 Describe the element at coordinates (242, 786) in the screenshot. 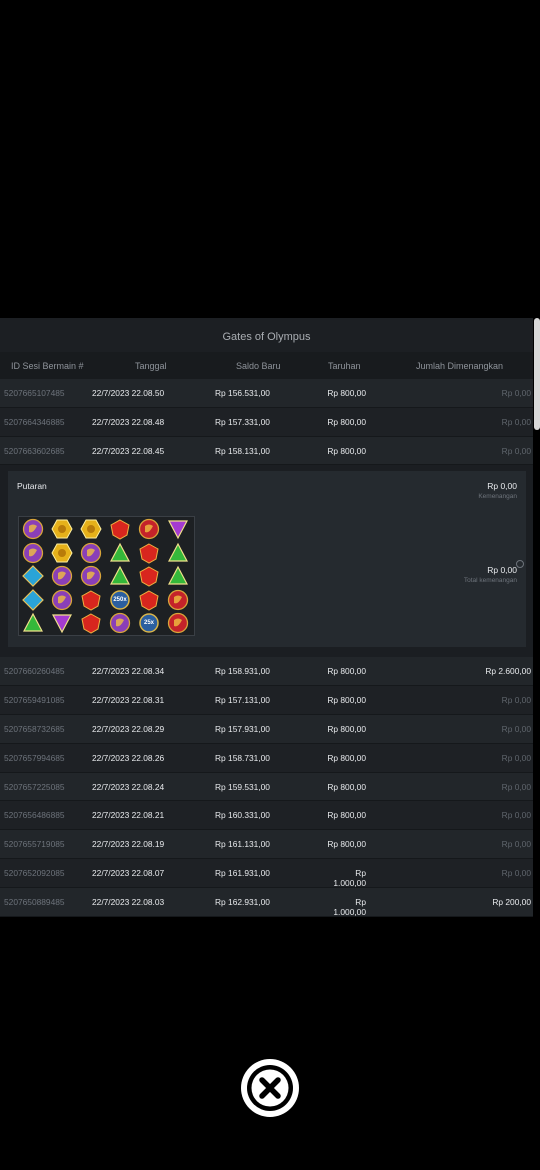

I see `session-balance: Rp 159.531,00` at that location.